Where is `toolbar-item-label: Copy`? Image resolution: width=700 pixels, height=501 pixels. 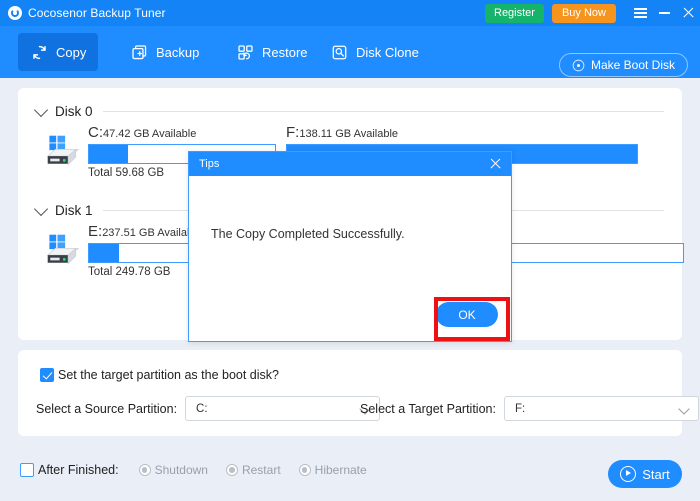 toolbar-item-label: Copy is located at coordinates (71, 52).